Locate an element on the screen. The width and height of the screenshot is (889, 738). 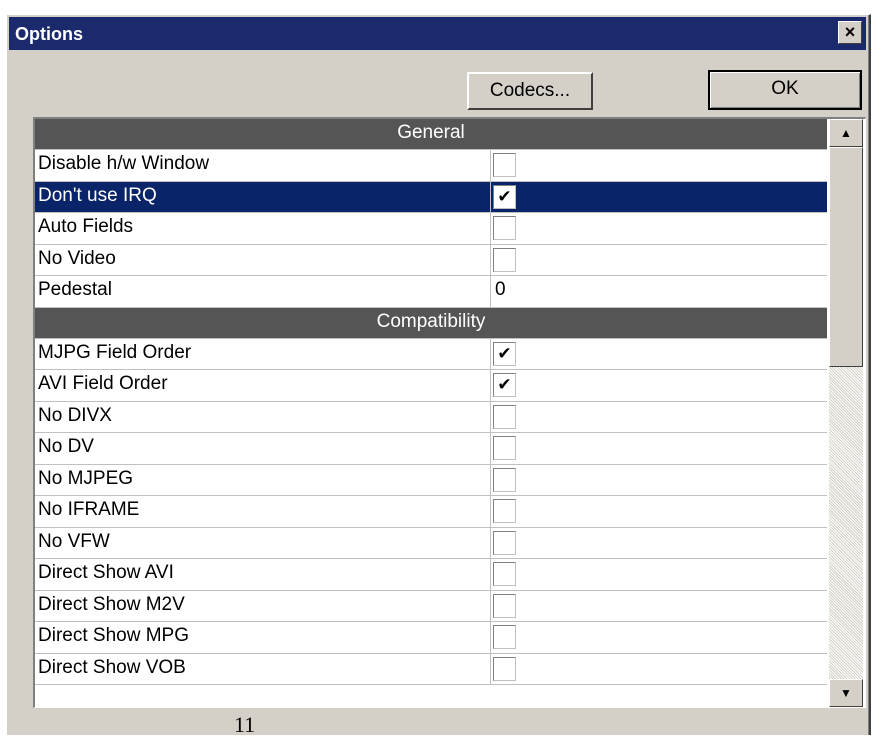
option-label: Pedestal is located at coordinates (75, 289).